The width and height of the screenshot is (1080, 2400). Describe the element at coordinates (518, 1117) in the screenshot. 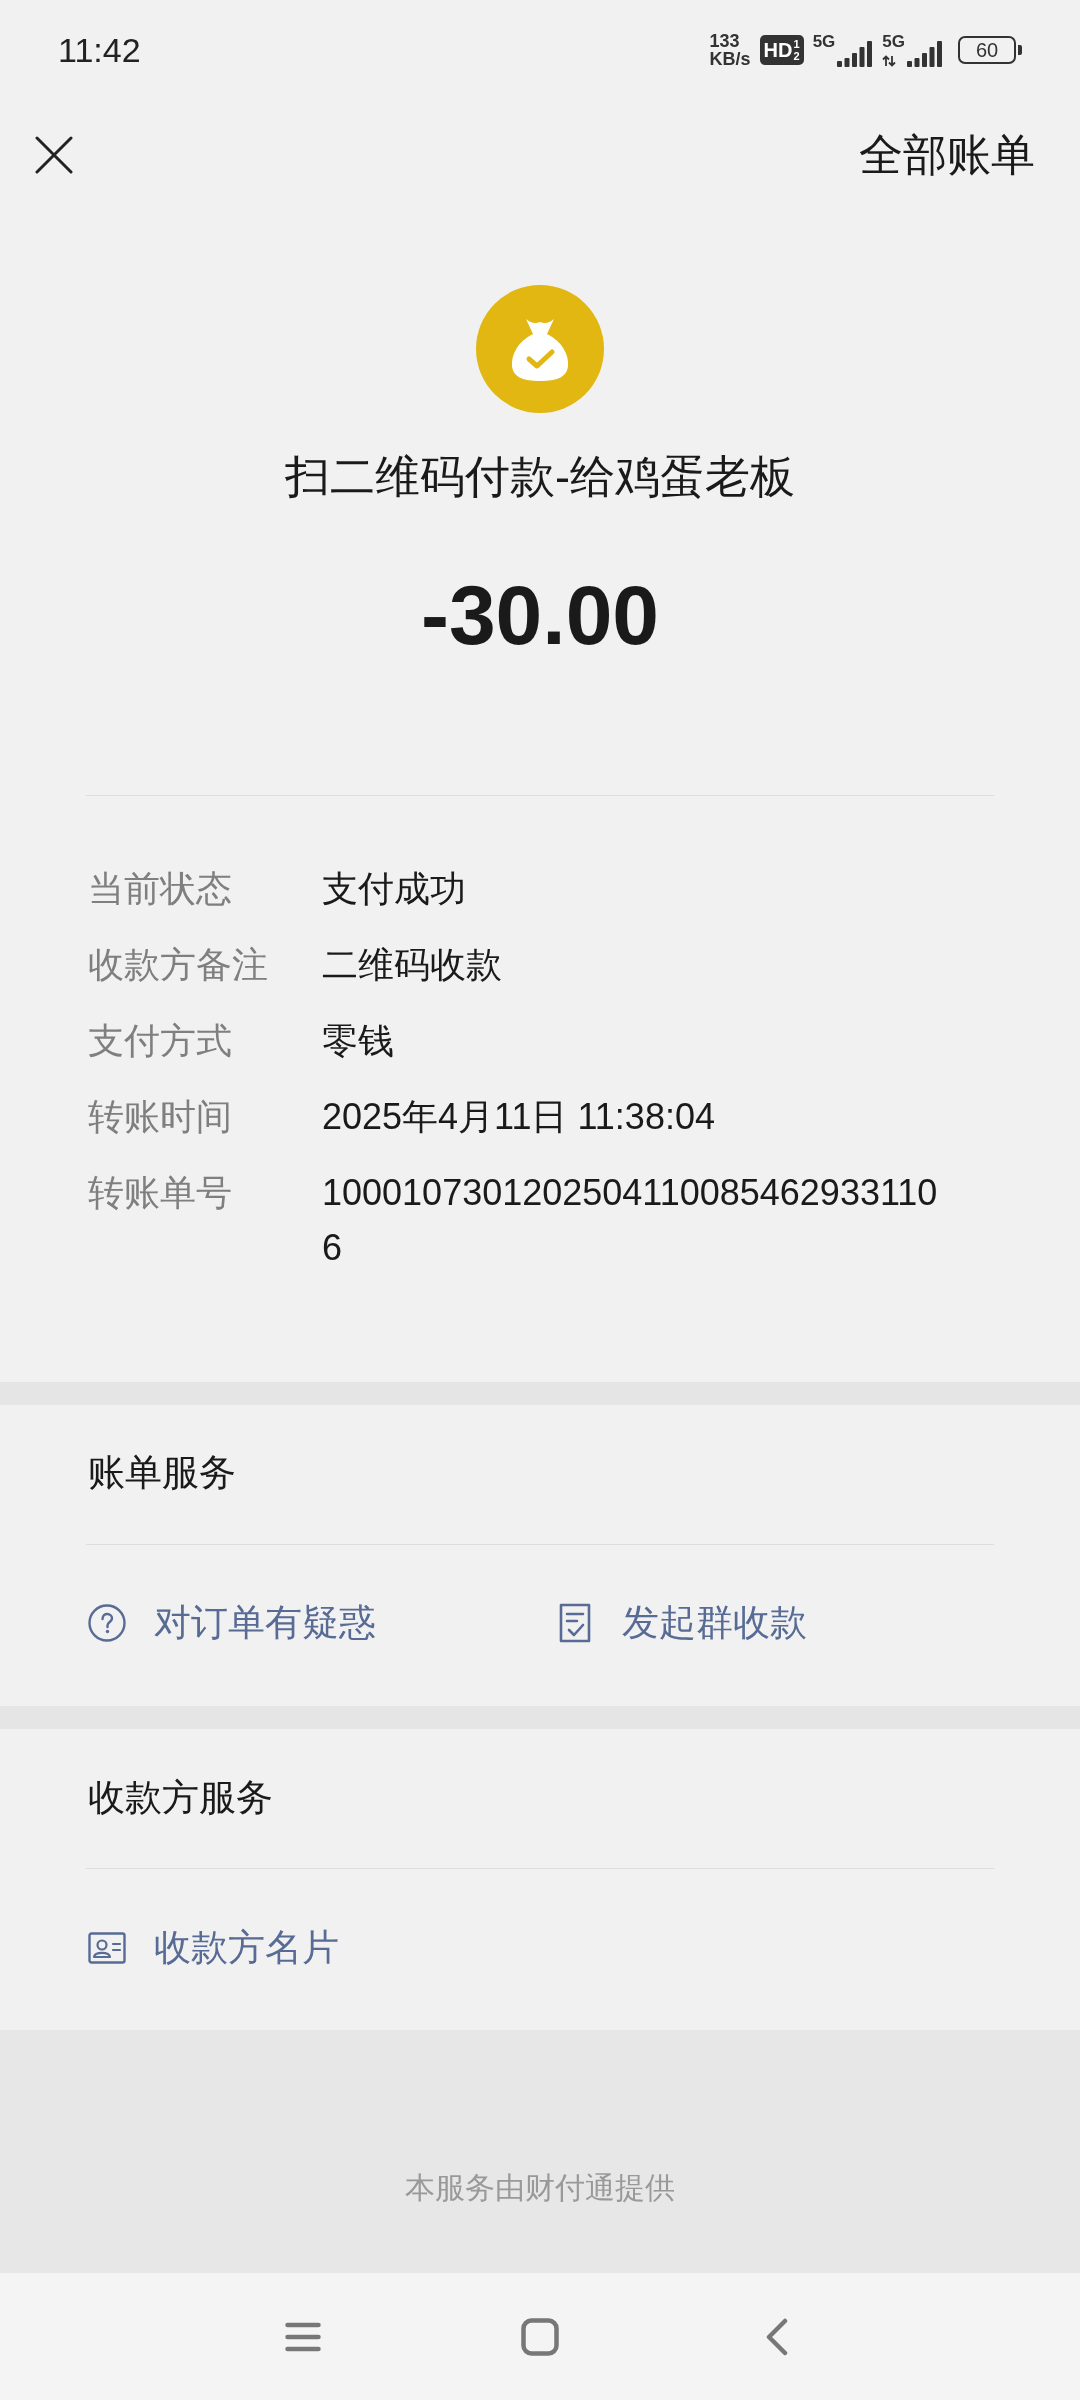

I see `detail-value: 2025年4月11日 11:38:04` at that location.